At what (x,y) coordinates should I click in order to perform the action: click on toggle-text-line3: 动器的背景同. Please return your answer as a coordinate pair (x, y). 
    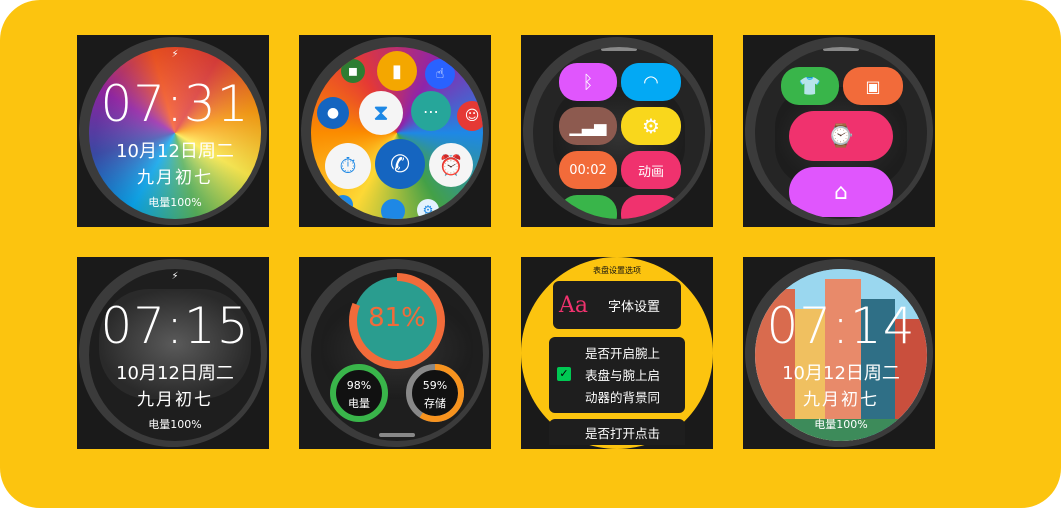
    Looking at the image, I should click on (623, 397).